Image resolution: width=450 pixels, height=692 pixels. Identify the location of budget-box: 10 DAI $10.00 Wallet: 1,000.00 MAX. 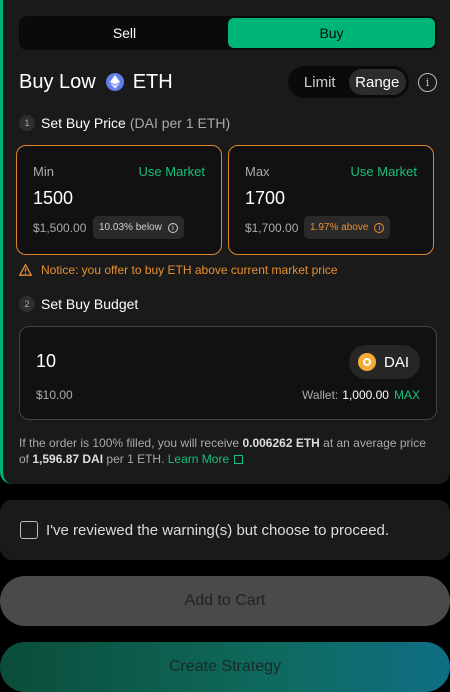
(228, 373).